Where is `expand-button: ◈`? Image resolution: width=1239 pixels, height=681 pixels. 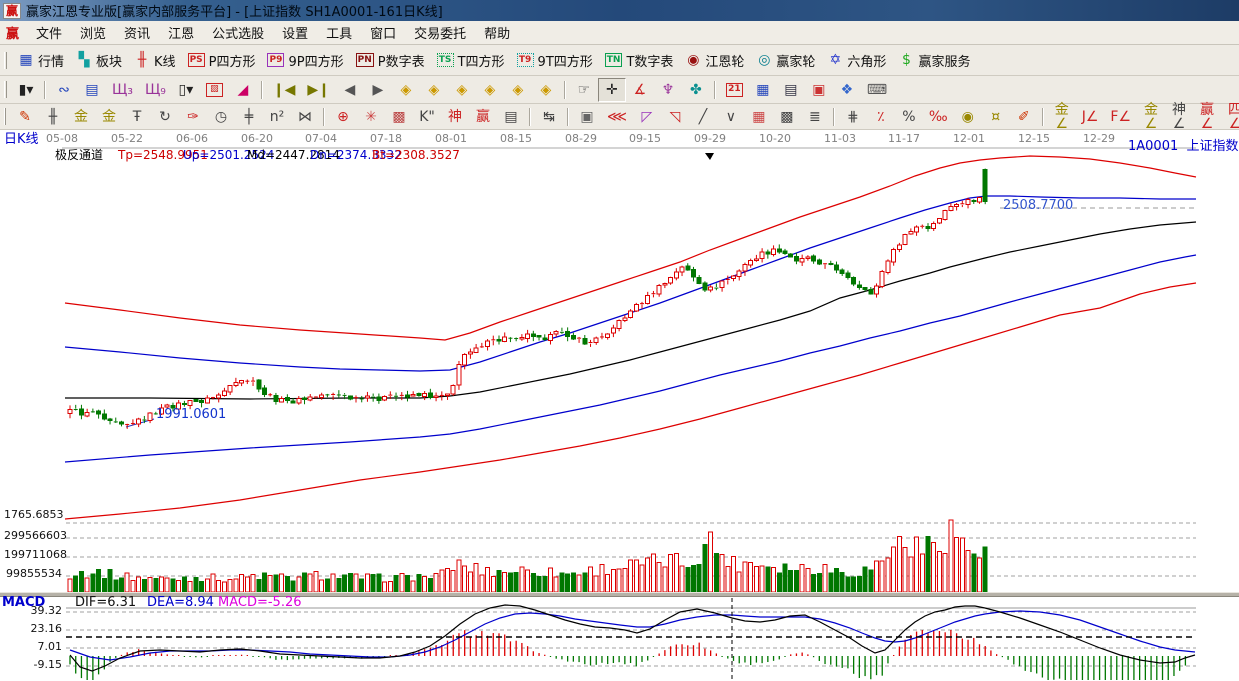
expand-button: ◈ is located at coordinates (546, 90).